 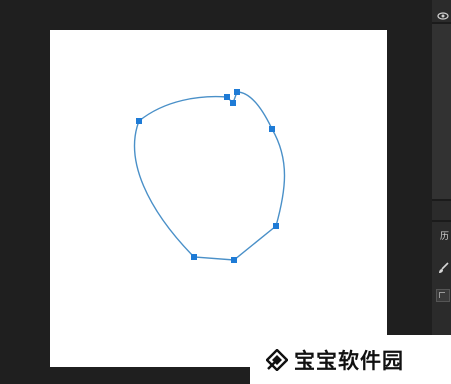 I want to click on watermark-logo-icon, so click(x=277, y=359).